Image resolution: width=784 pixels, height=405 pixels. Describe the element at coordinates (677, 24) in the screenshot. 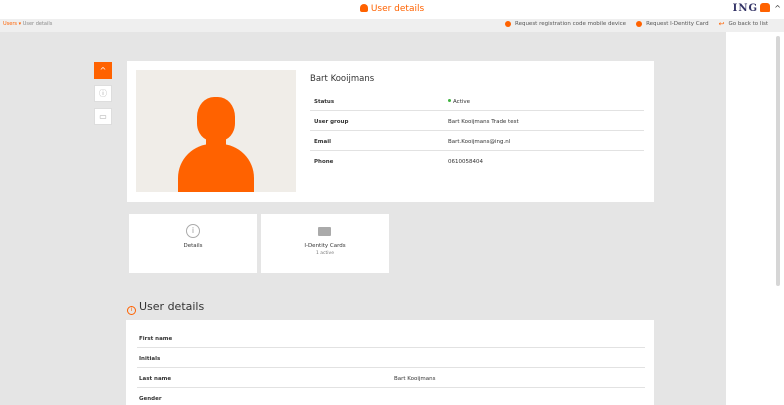

I see `action-label: Request I-Dentity Card` at that location.